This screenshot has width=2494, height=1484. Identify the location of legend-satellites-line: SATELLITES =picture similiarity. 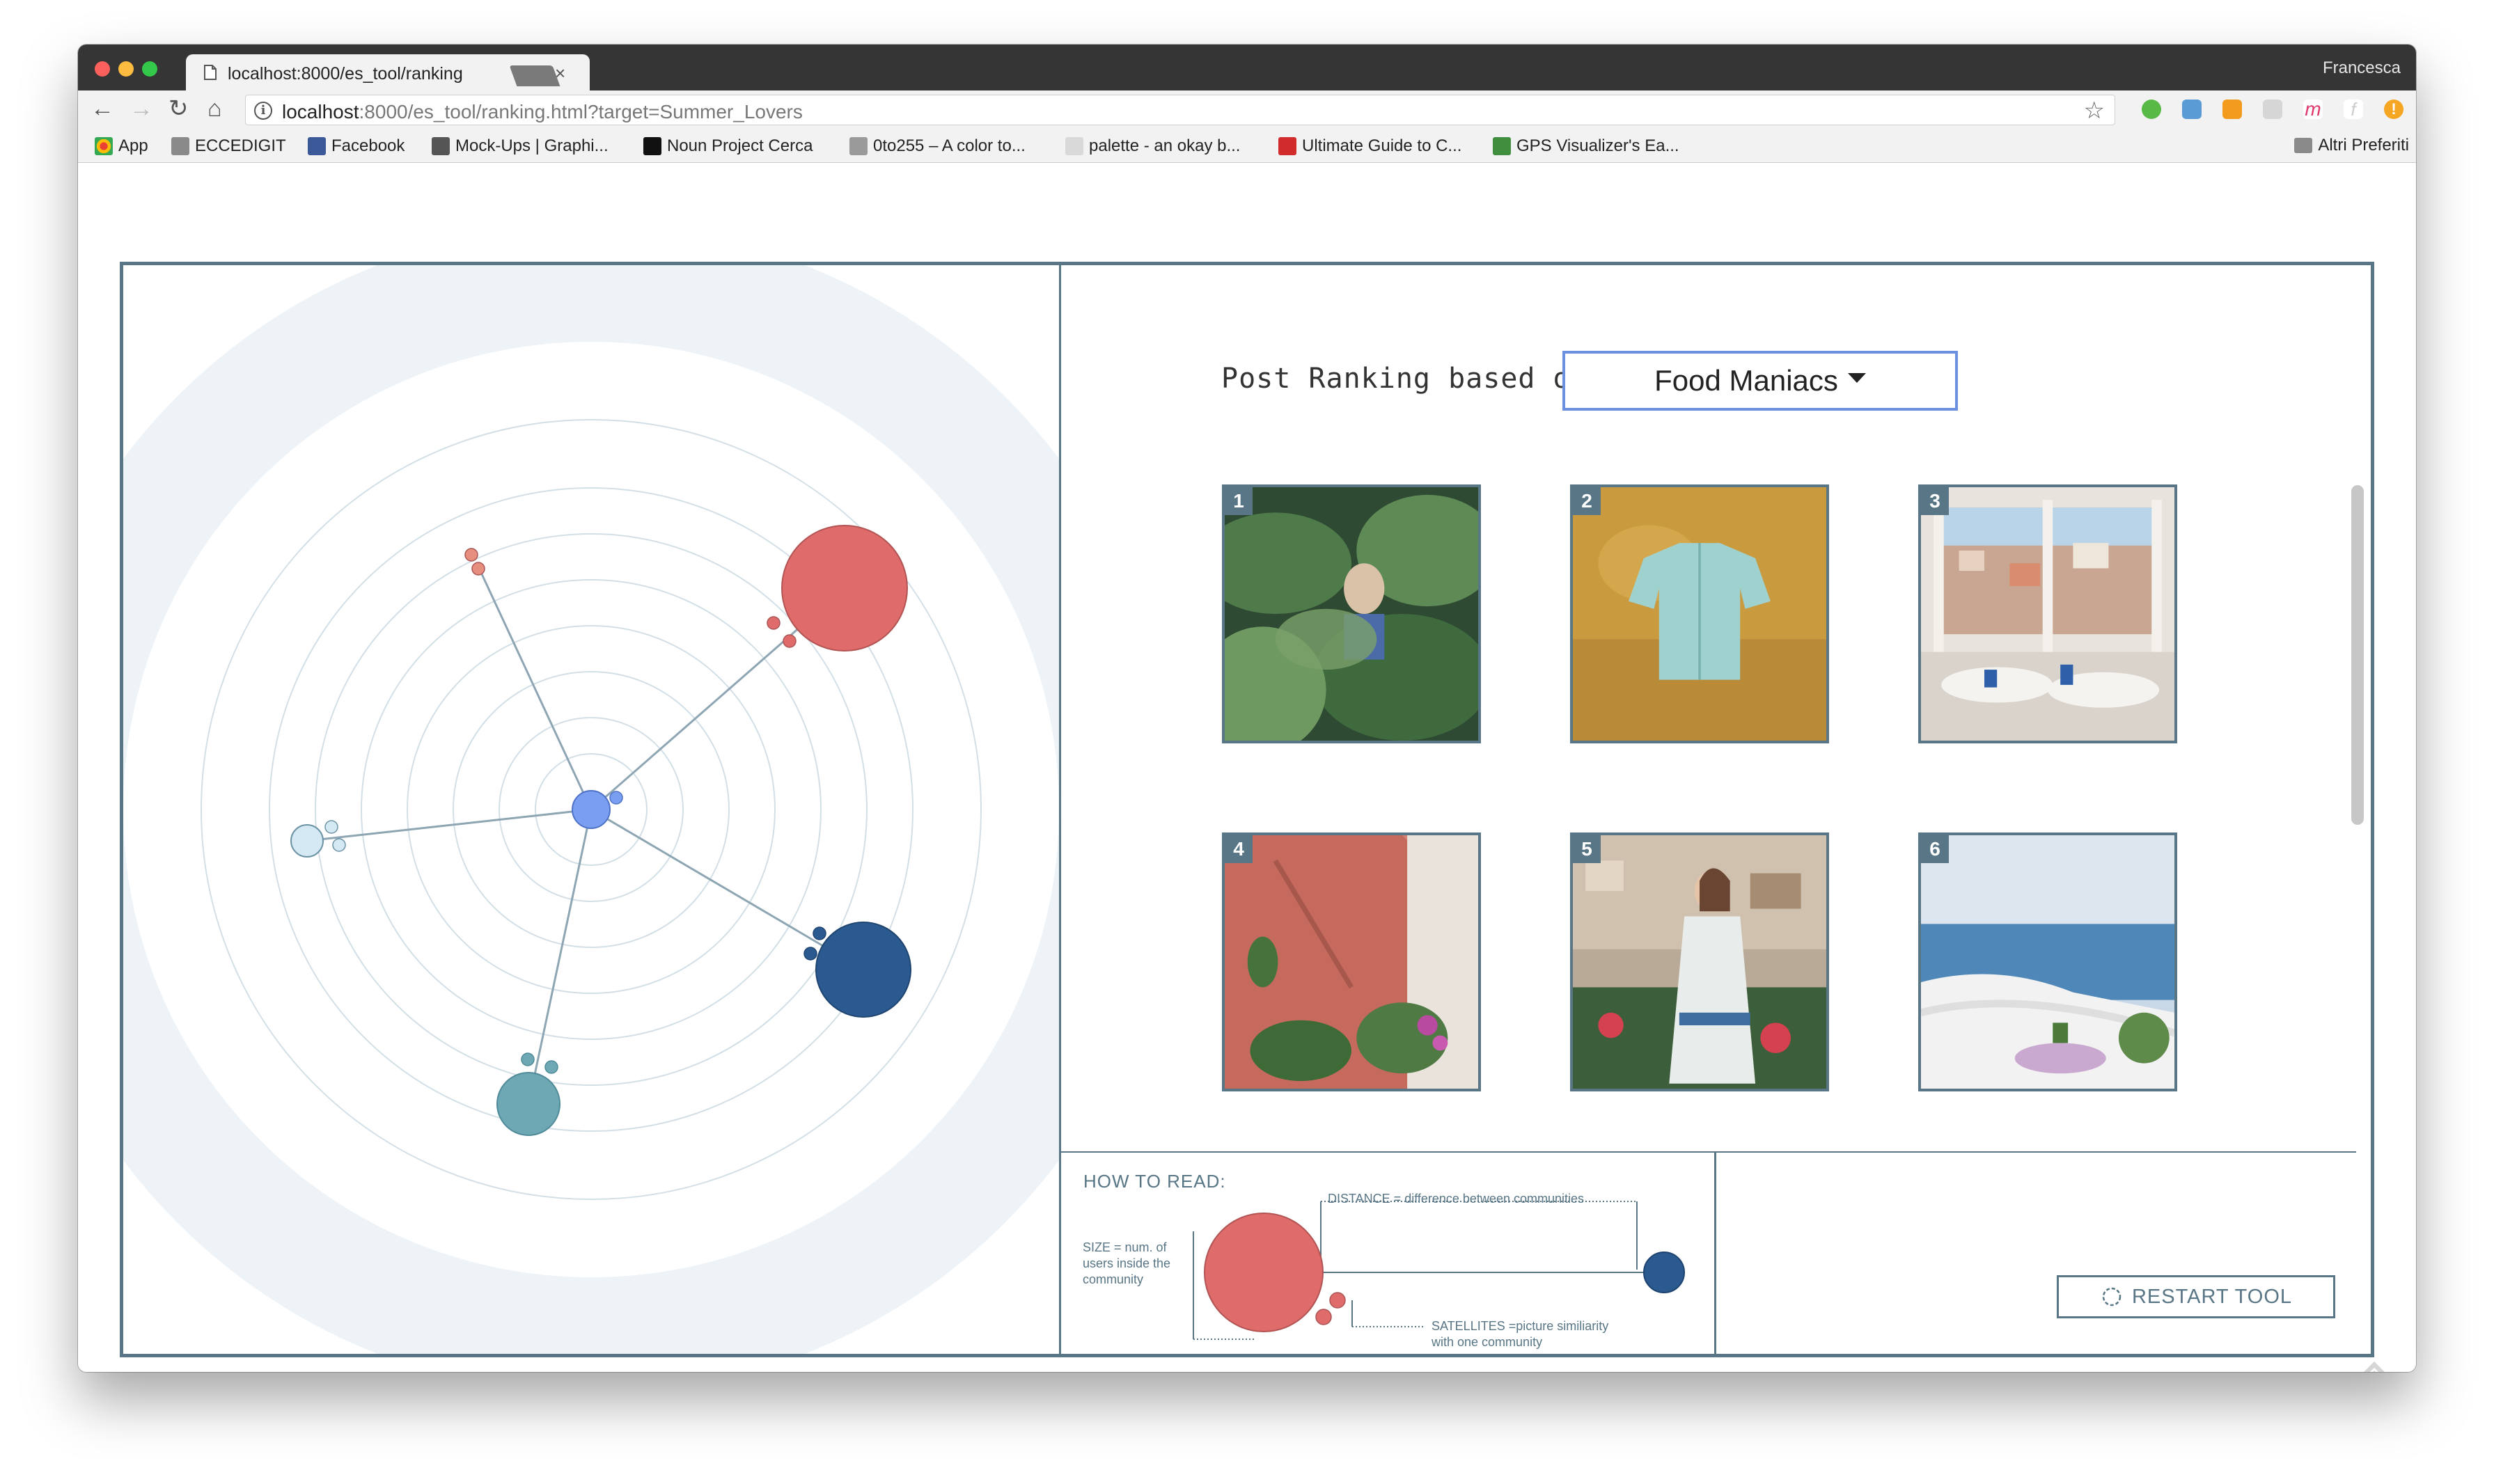
(1520, 1326).